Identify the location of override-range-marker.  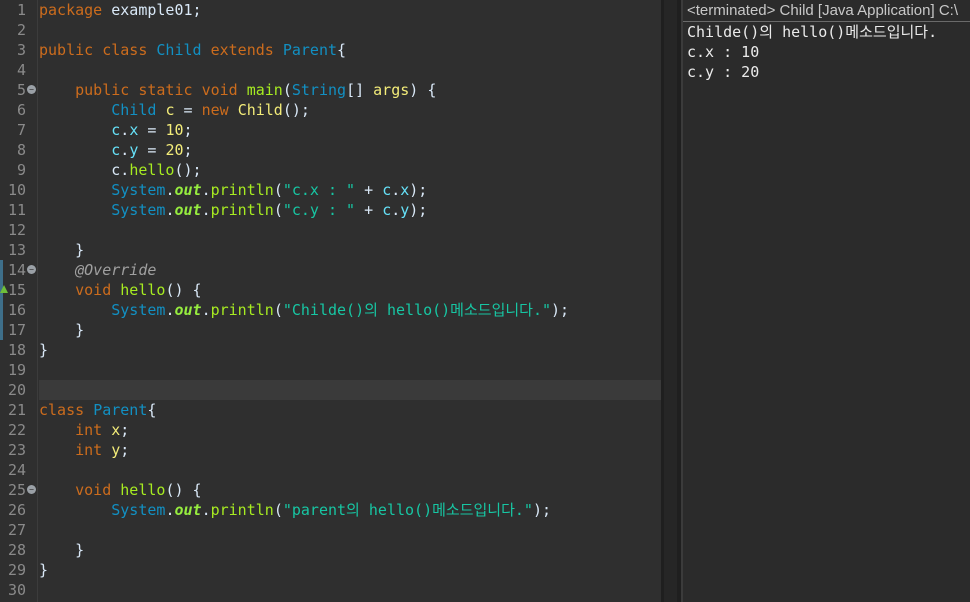
(1, 300).